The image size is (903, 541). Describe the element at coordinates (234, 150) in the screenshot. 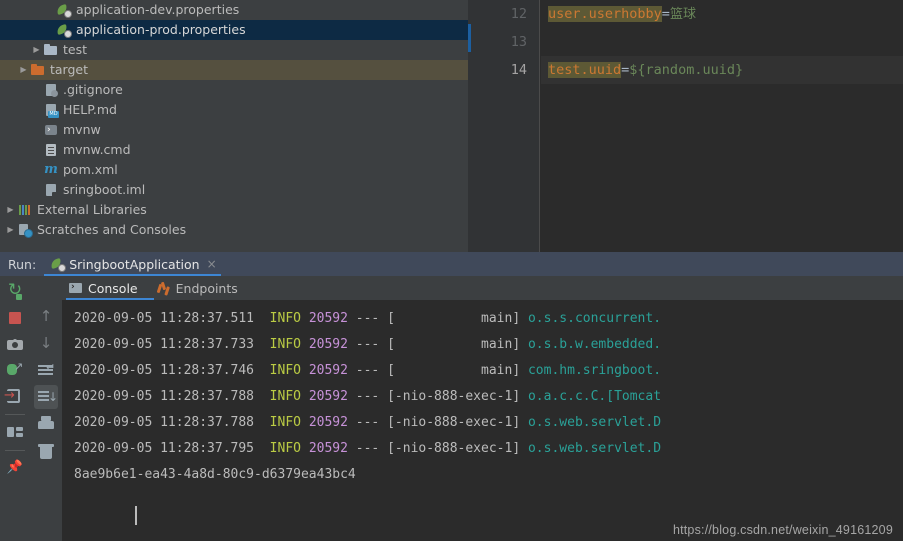

I see `tree-item-mvnw-cmd: ▶ mvnw.cmd` at that location.